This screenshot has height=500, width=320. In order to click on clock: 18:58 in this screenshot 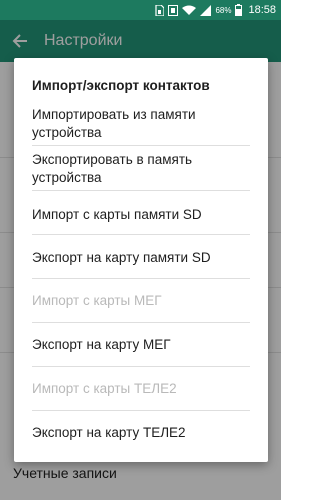, I will do `click(262, 10)`.